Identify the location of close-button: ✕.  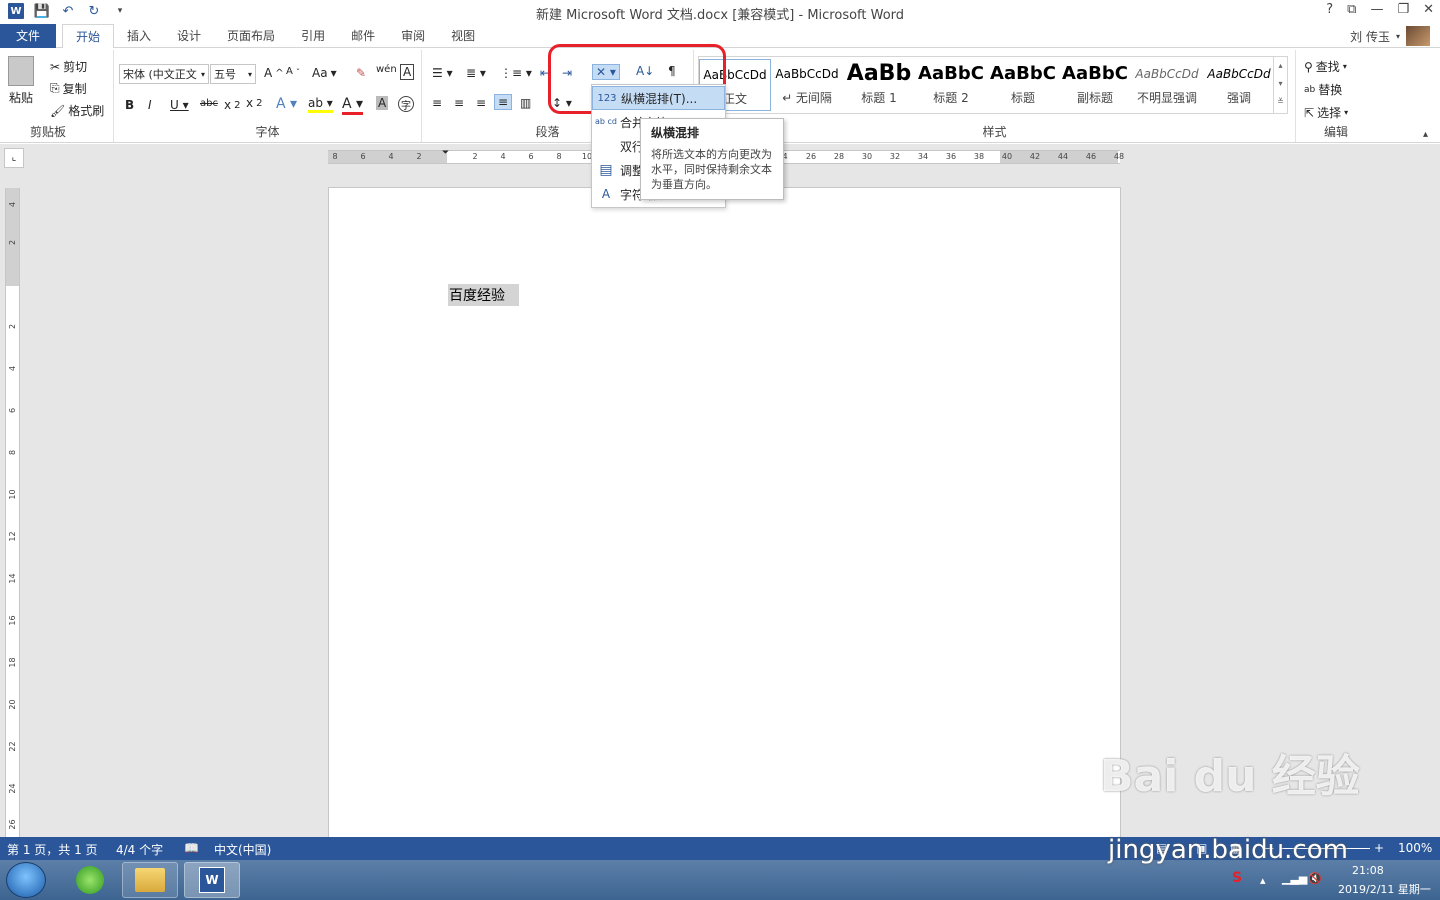
(1428, 9).